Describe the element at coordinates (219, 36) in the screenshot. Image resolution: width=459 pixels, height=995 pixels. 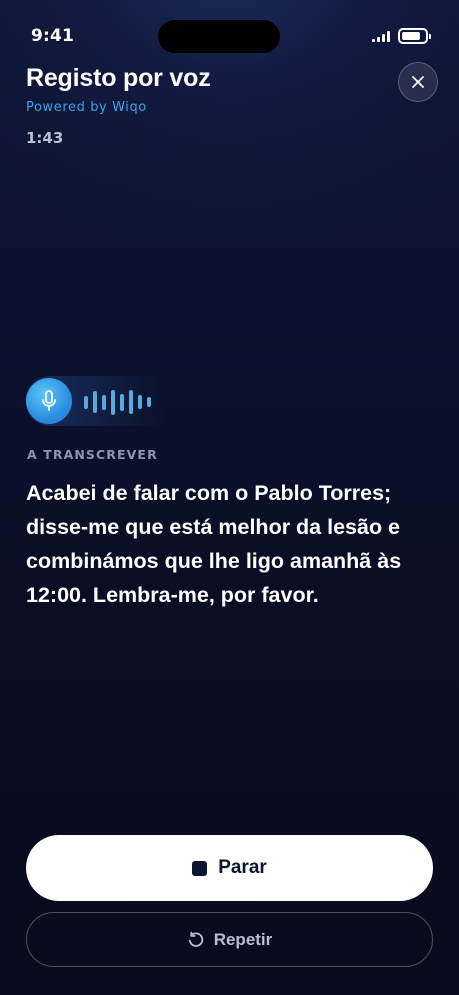
I see `dynamic-island` at that location.